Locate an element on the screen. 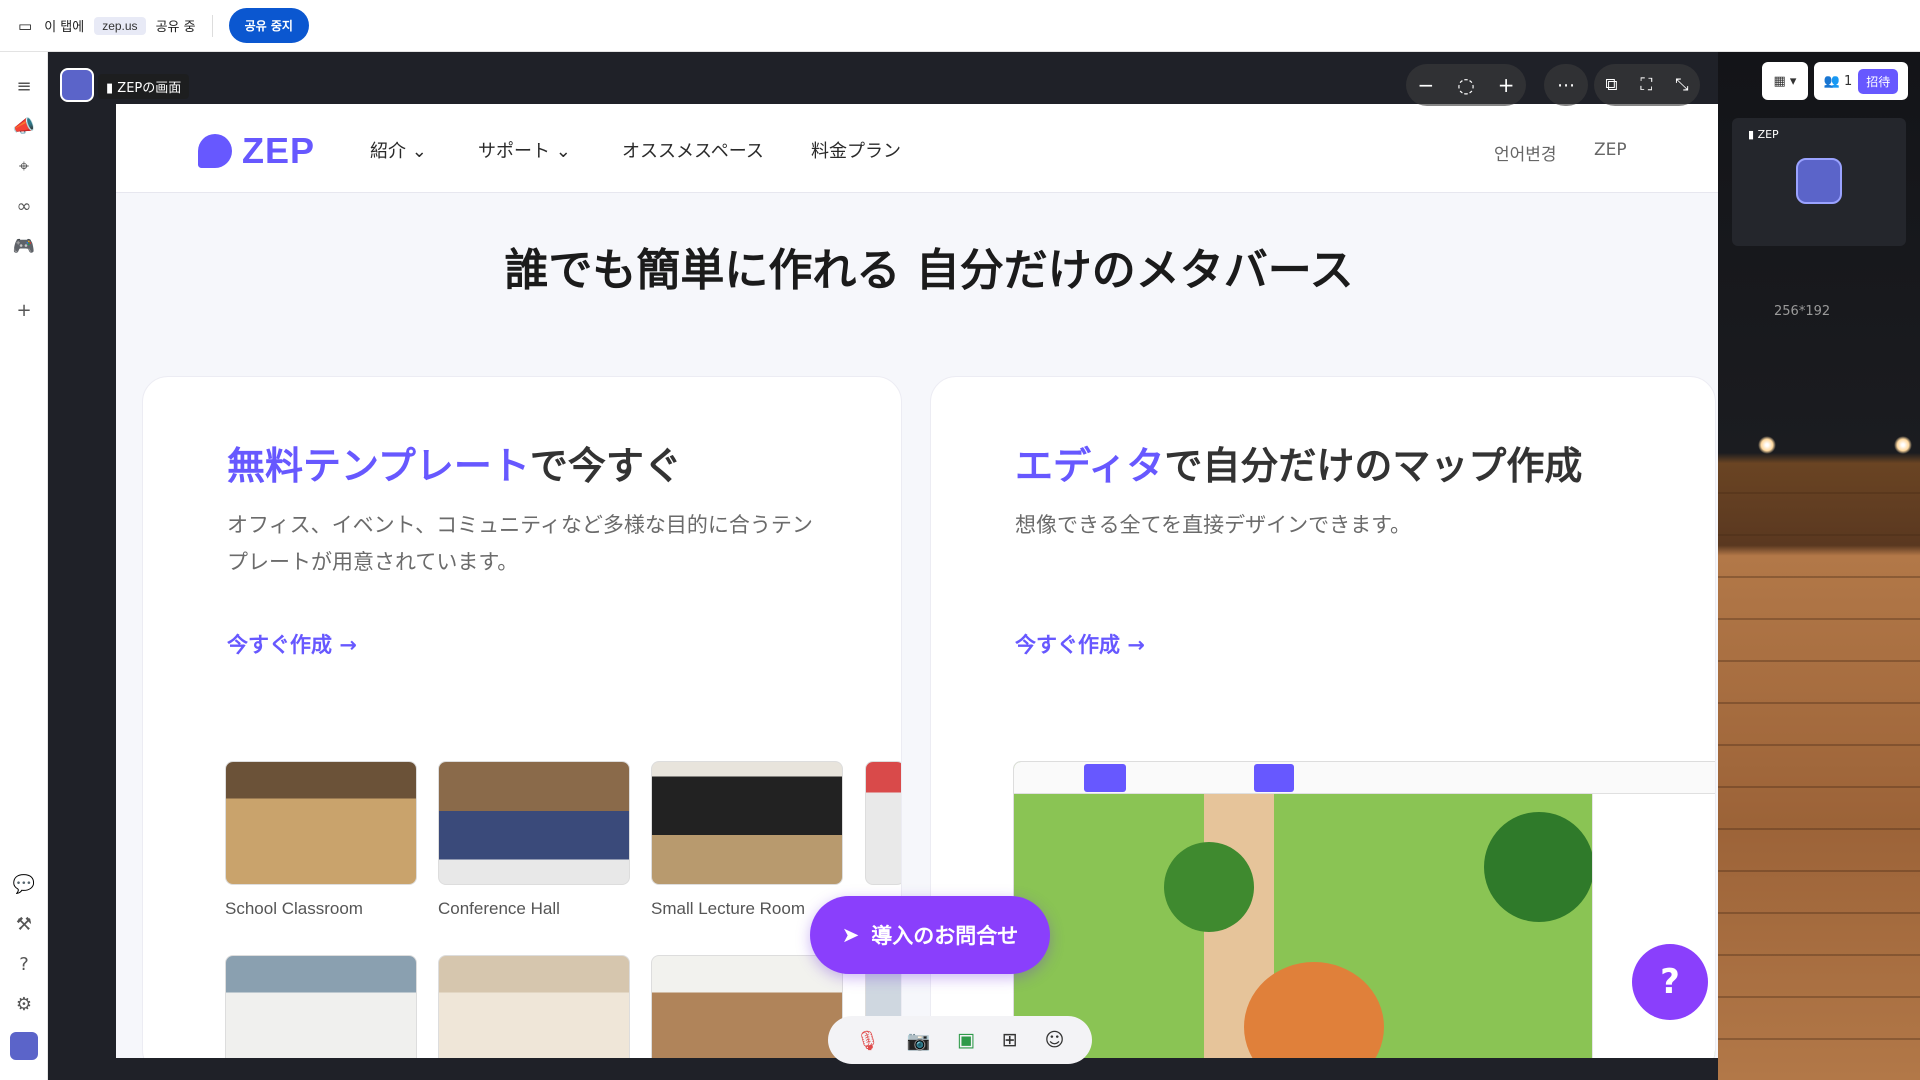  nav-recommended-spaces: オススメスペース is located at coordinates (693, 150).